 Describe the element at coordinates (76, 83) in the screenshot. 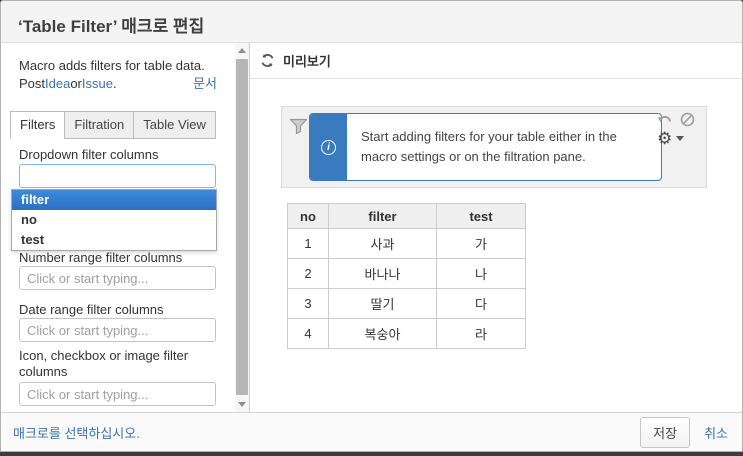

I see `or-text: or` at that location.